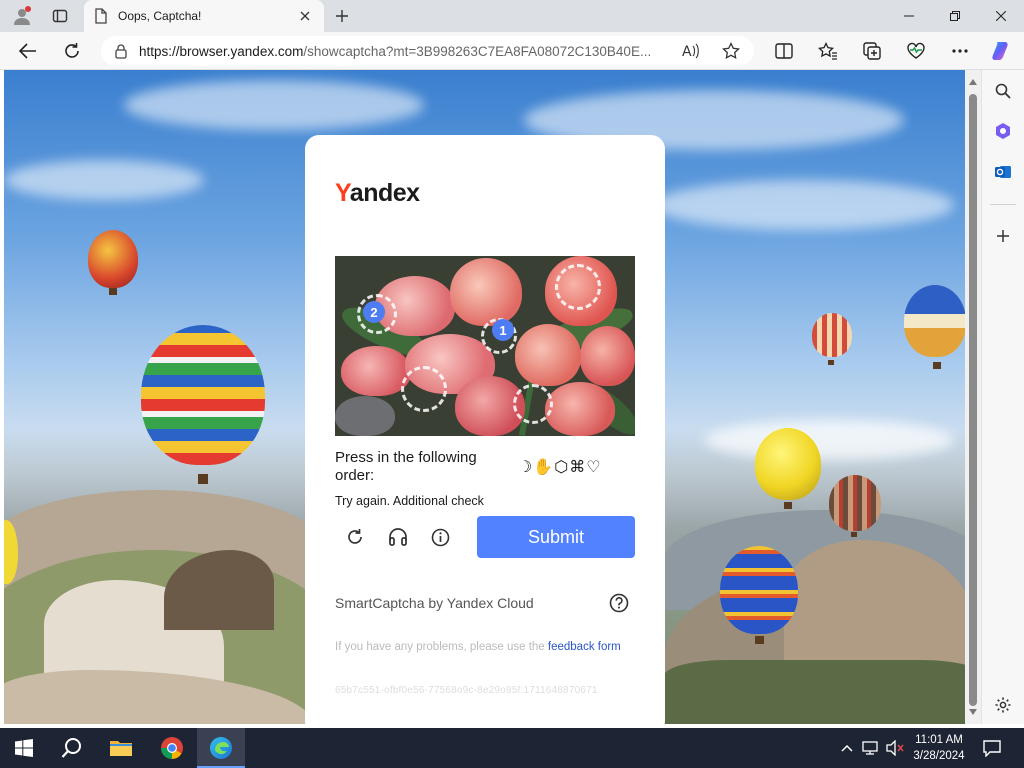 The height and width of the screenshot is (768, 1024). Describe the element at coordinates (973, 400) in the screenshot. I see `scroll-thumb` at that location.